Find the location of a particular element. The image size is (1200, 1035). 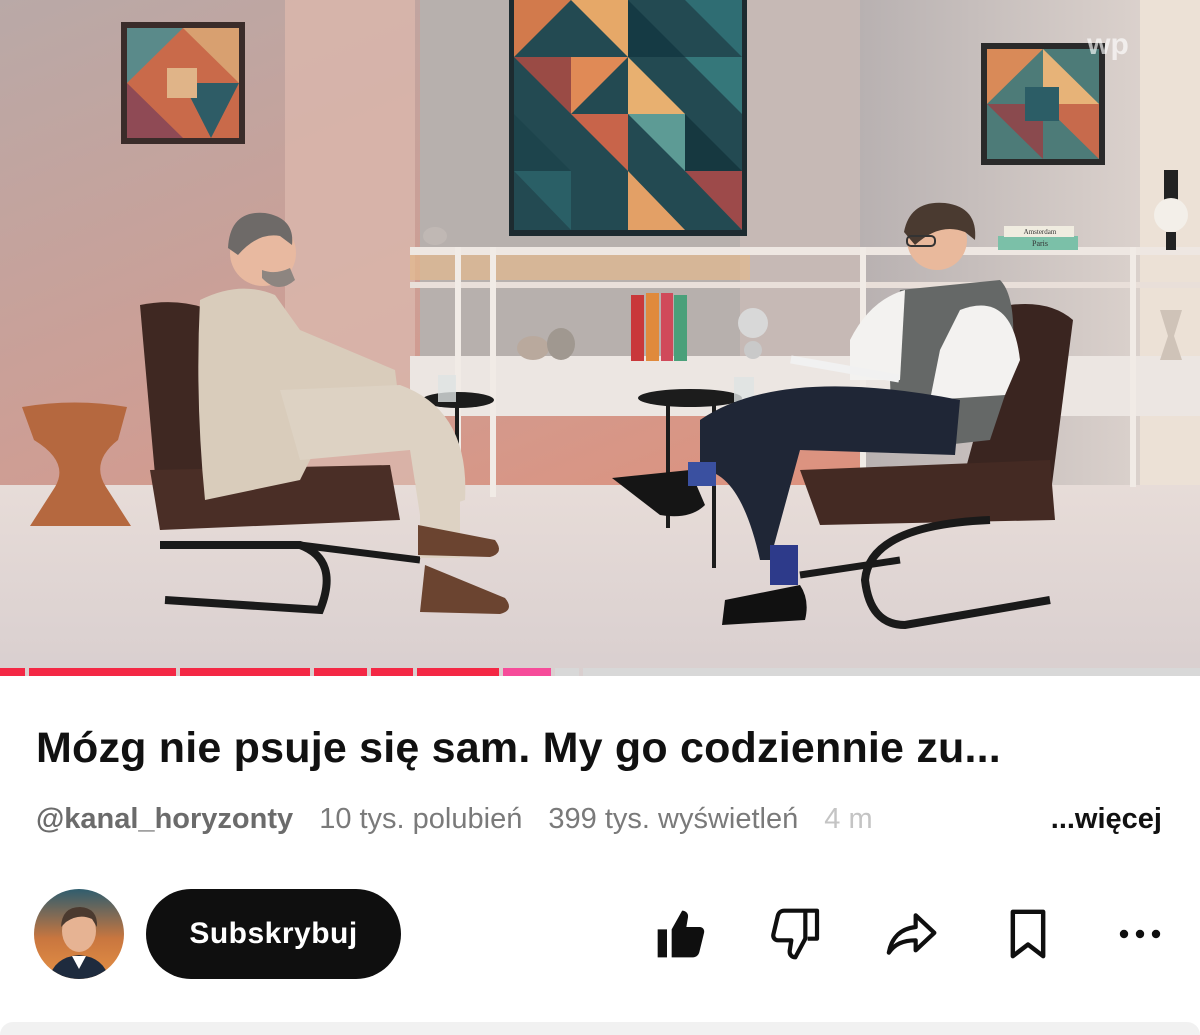

subscribe-button: Subskrybuj is located at coordinates (273, 934).